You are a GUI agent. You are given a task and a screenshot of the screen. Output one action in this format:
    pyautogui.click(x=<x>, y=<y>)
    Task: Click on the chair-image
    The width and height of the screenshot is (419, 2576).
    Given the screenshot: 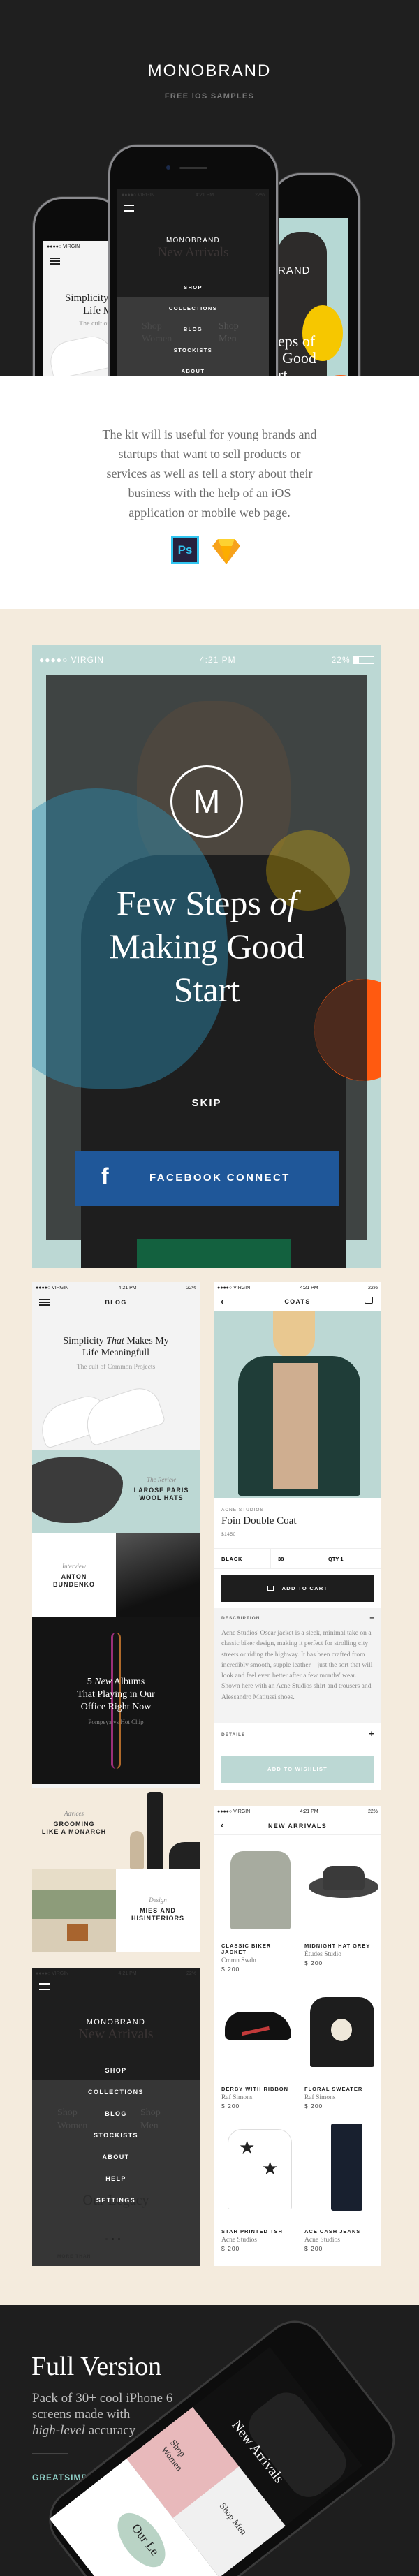 What is the action you would take?
    pyautogui.click(x=77, y=1932)
    